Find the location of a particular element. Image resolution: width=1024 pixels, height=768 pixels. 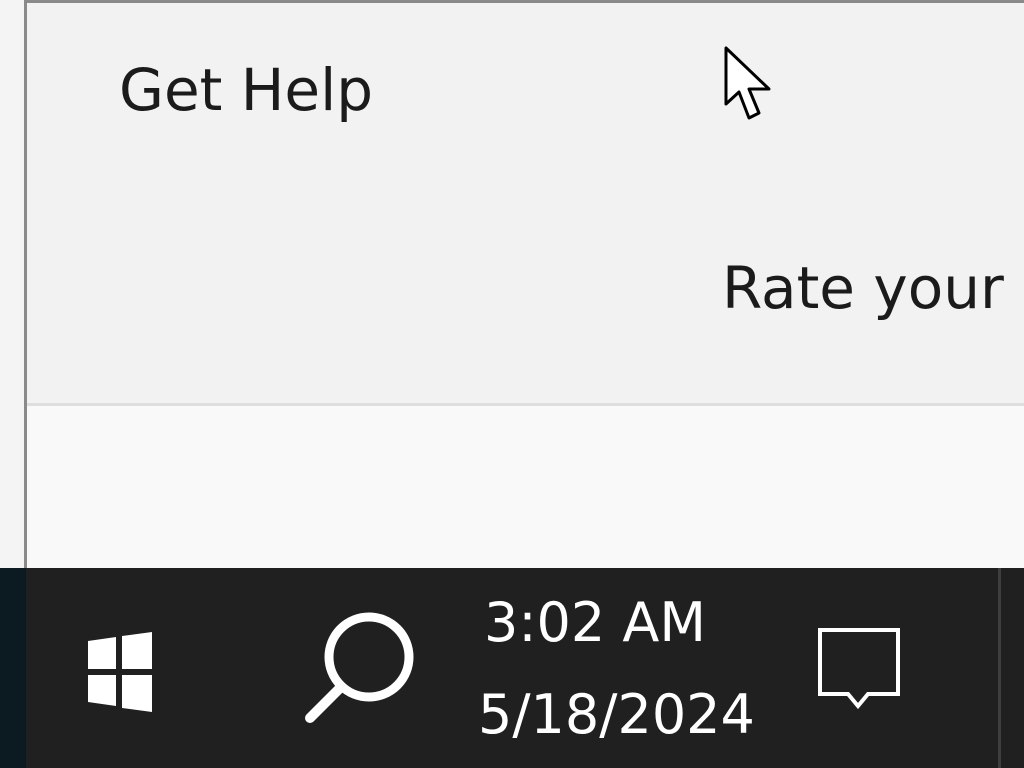

action-center-button is located at coordinates (860, 668).